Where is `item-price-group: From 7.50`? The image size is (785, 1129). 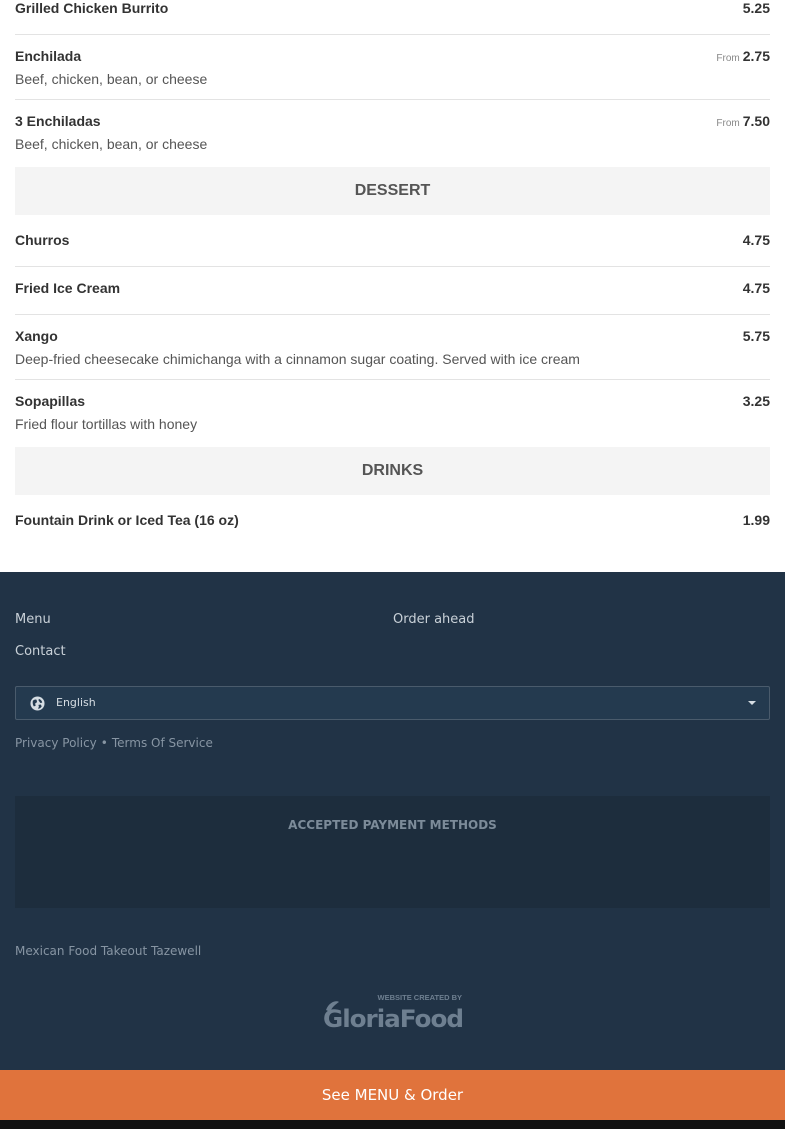
item-price-group: From 7.50 is located at coordinates (743, 121).